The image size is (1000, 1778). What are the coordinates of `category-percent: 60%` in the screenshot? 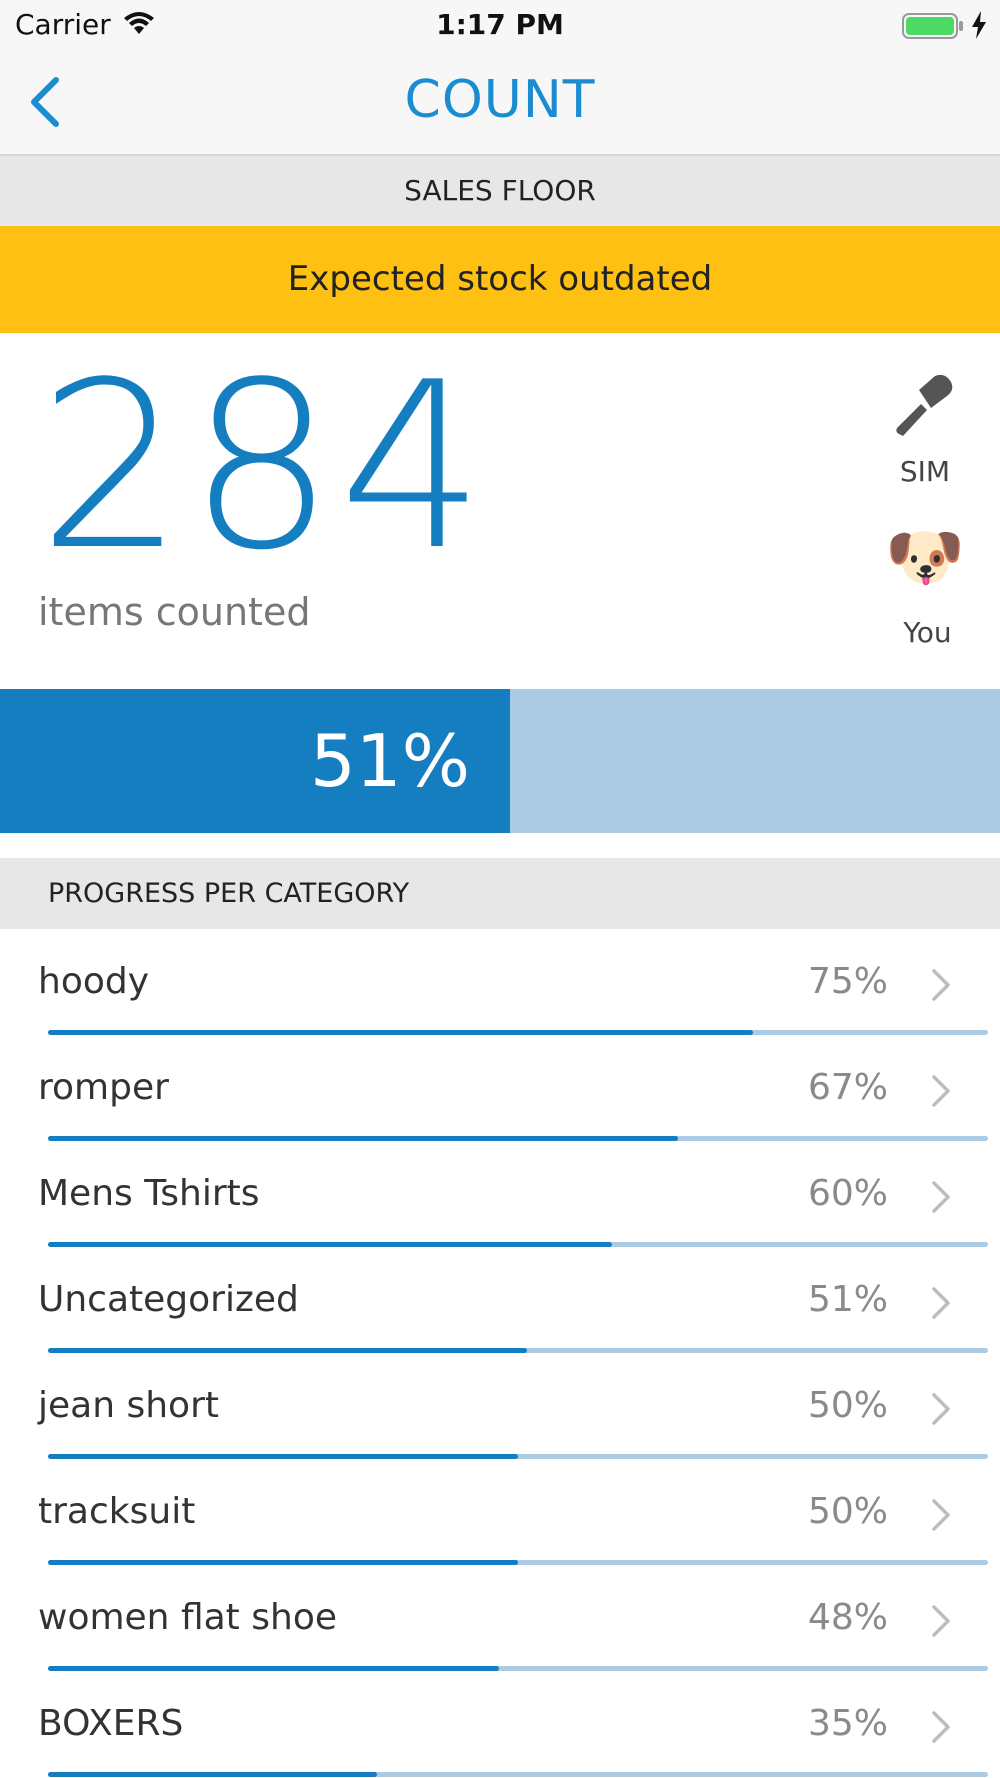 It's located at (847, 1193).